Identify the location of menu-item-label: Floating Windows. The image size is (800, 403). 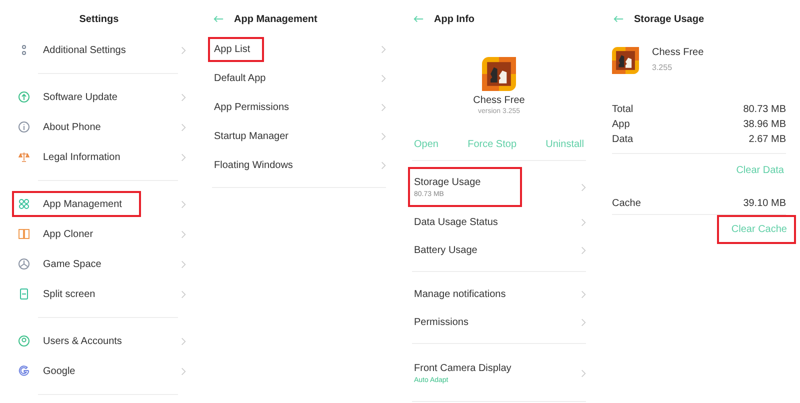
(257, 165).